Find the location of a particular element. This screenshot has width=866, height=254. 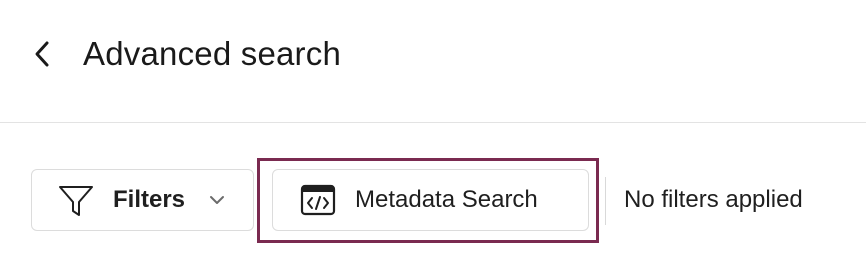

metadata-search-label: Metadata Search is located at coordinates (446, 199).